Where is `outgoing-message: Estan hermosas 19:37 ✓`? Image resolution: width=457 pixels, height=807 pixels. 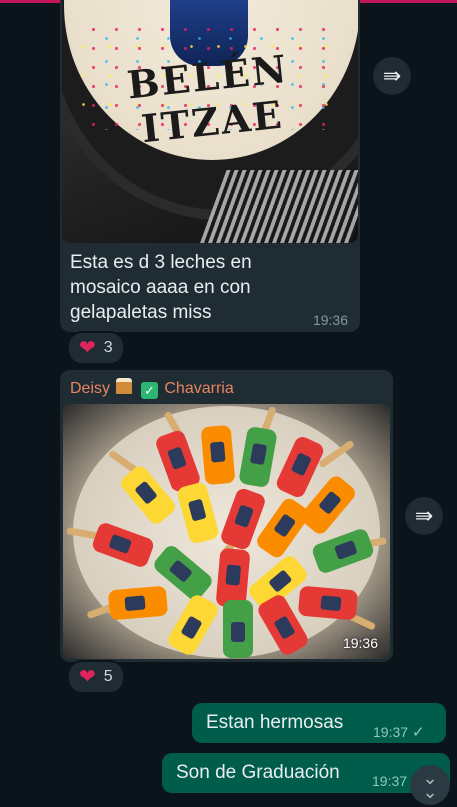 outgoing-message: Estan hermosas 19:37 ✓ is located at coordinates (319, 723).